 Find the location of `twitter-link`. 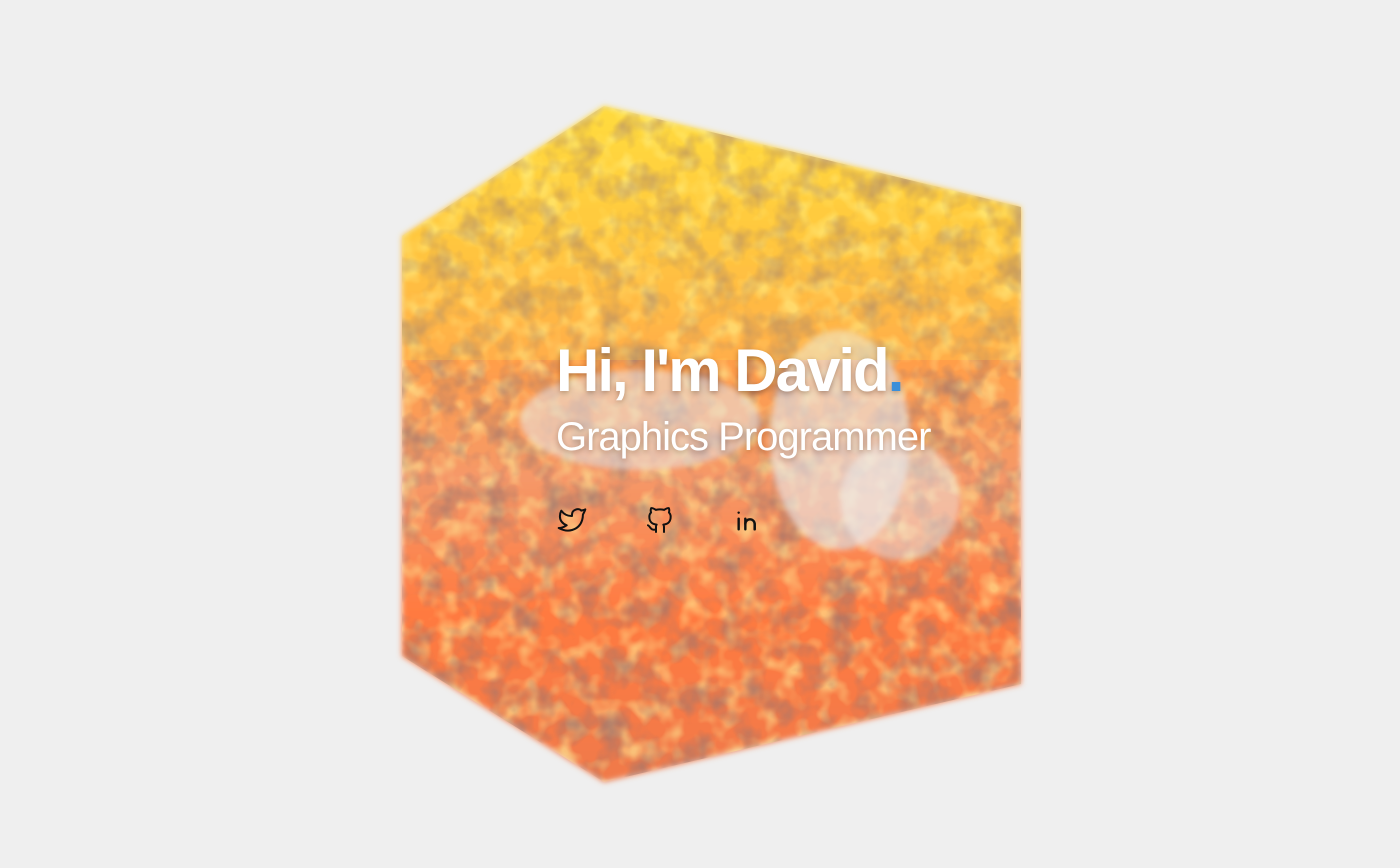

twitter-link is located at coordinates (572, 520).